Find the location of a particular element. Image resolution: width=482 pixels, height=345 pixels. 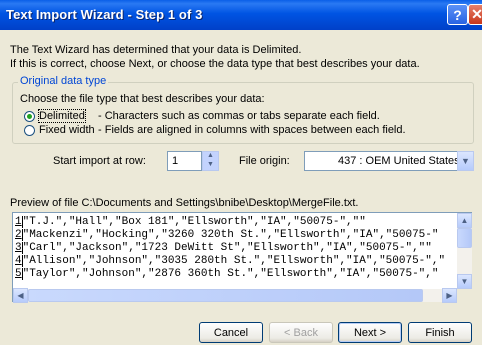

close-icon: ✕ is located at coordinates (476, 14).